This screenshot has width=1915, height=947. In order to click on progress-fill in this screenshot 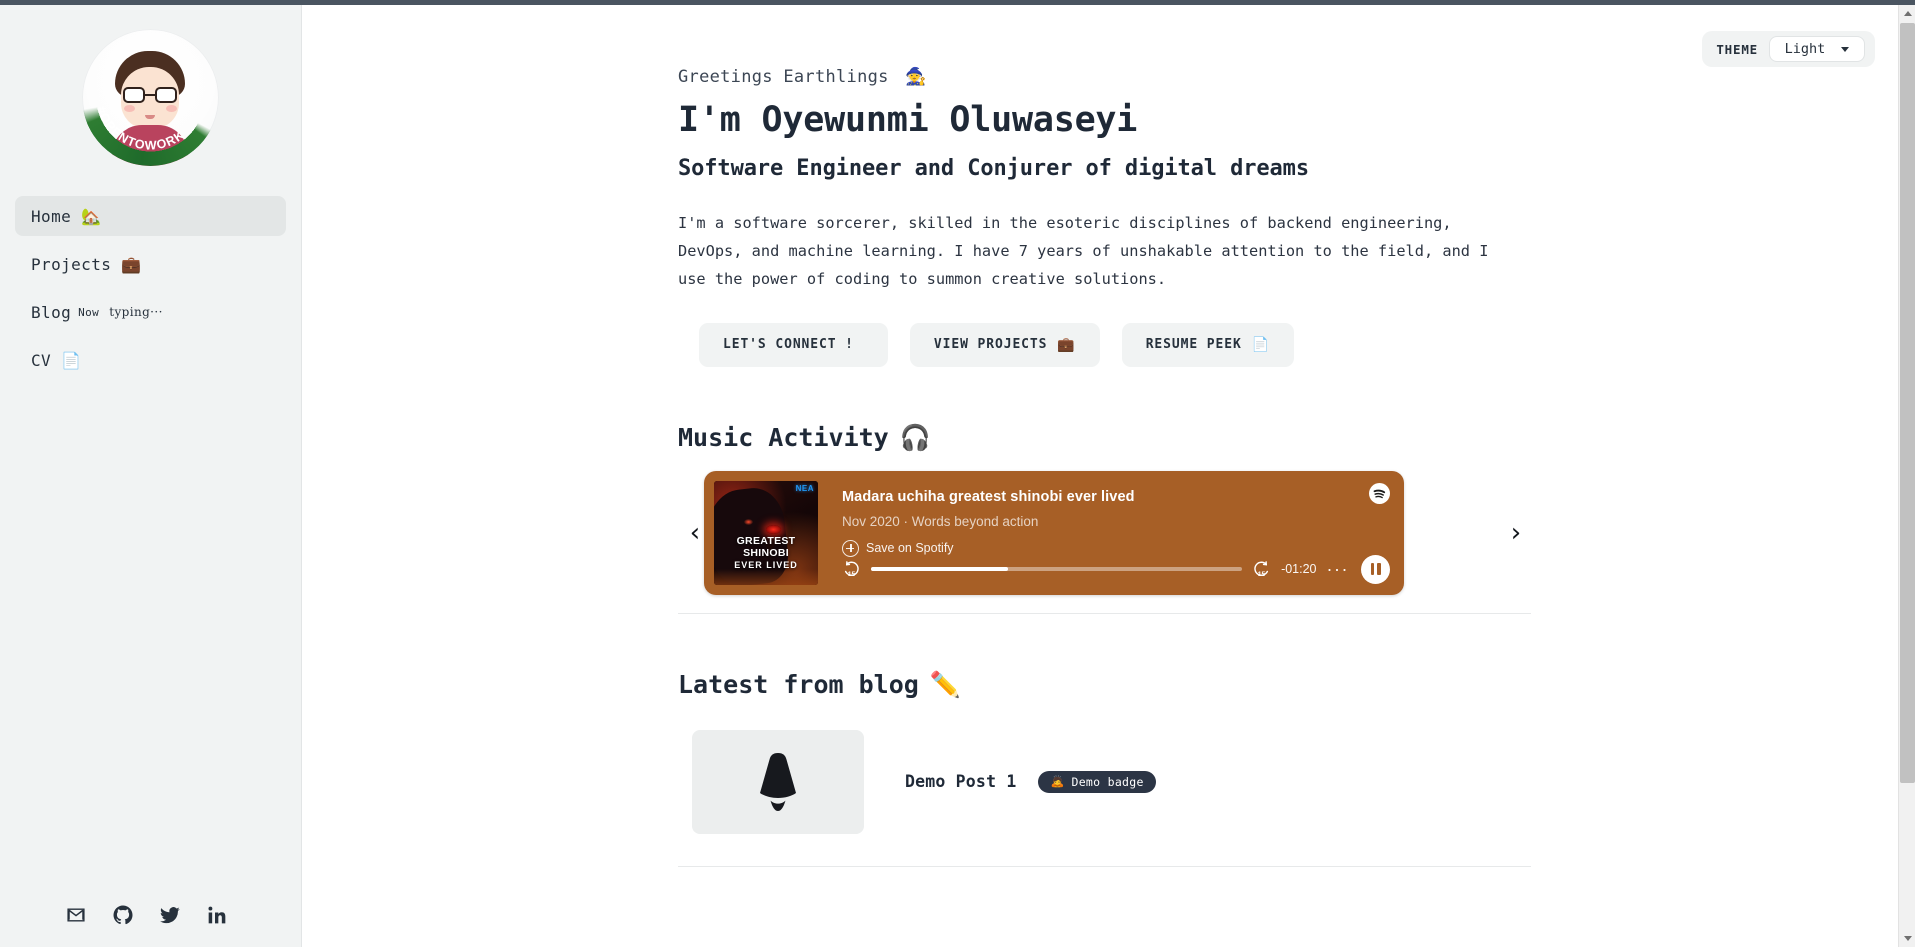, I will do `click(940, 569)`.